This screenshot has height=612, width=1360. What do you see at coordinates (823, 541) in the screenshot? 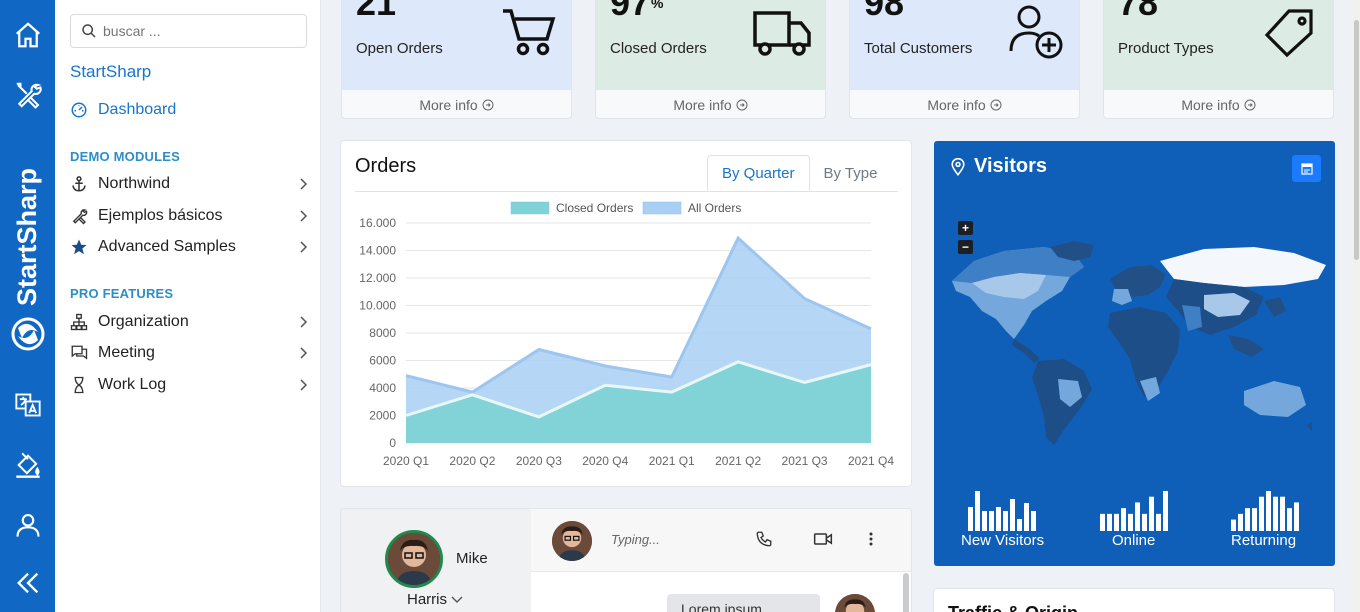
I see `video-icon` at bounding box center [823, 541].